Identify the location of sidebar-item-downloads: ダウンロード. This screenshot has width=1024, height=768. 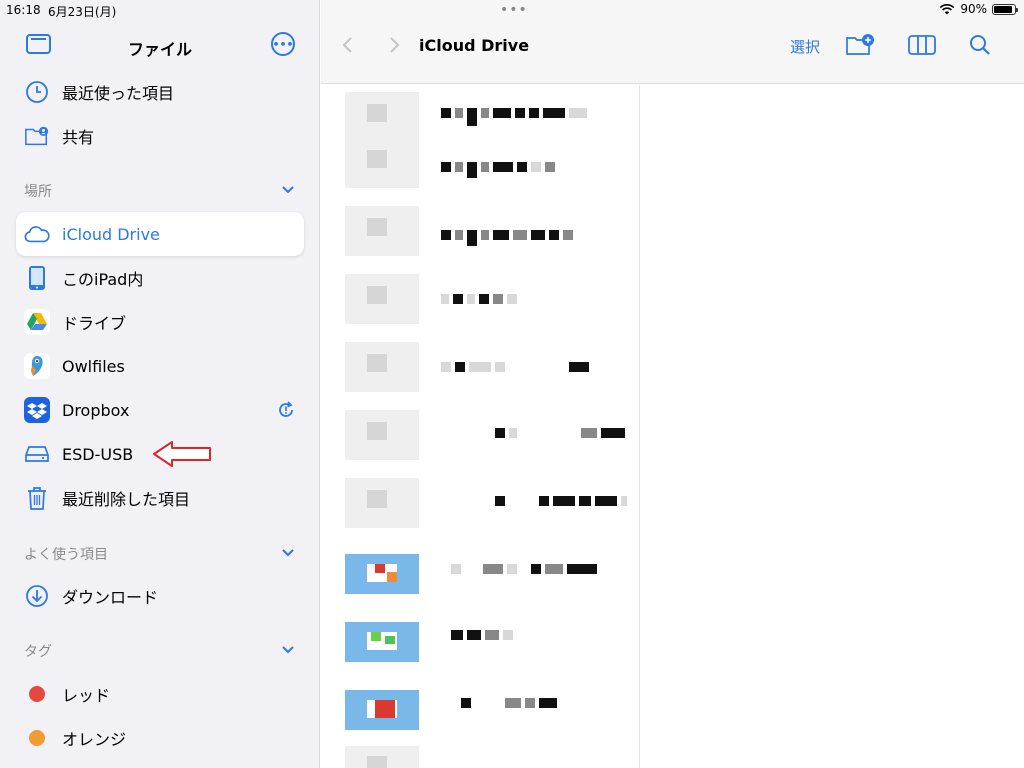
(160, 596).